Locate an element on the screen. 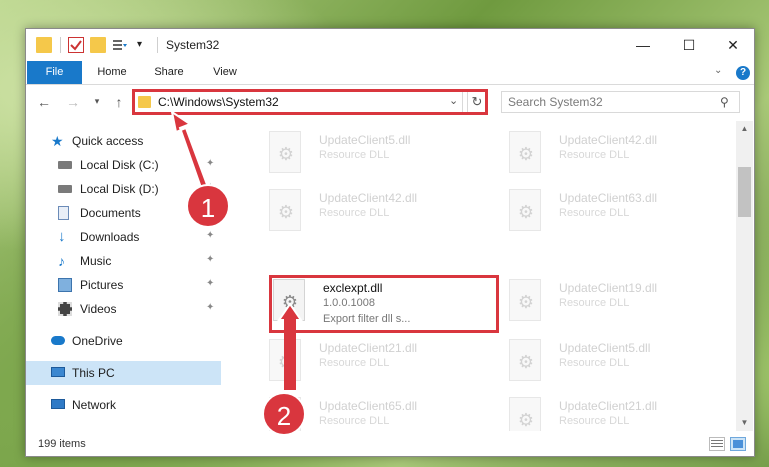  sidebar-item-this-pc: This PC is located at coordinates (123, 373).